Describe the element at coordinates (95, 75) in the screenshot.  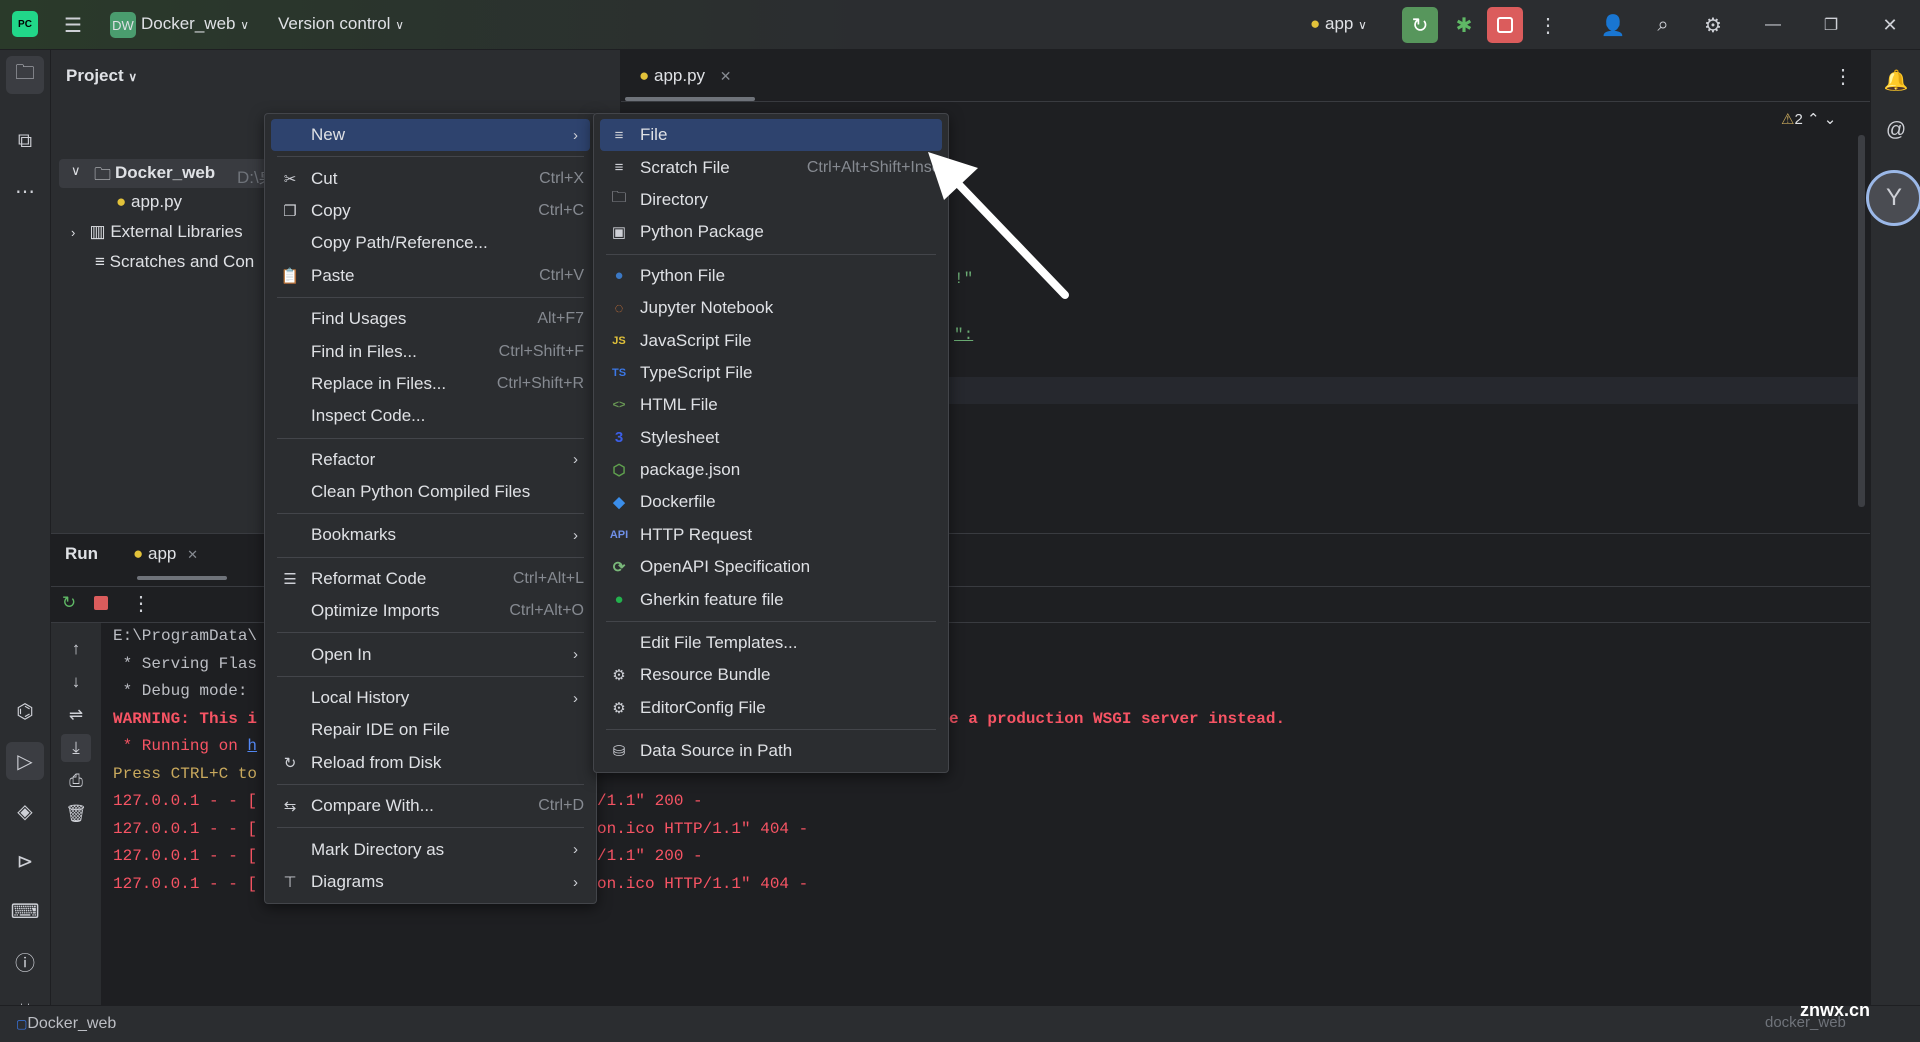
I see `project-title-label: Project` at that location.